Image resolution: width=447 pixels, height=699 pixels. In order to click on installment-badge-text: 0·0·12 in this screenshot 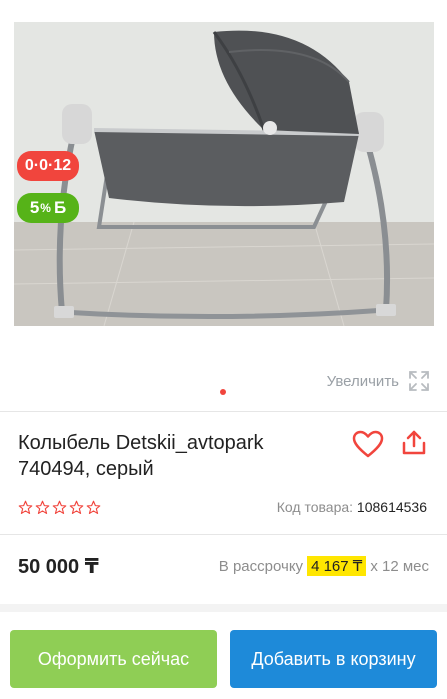, I will do `click(48, 165)`.